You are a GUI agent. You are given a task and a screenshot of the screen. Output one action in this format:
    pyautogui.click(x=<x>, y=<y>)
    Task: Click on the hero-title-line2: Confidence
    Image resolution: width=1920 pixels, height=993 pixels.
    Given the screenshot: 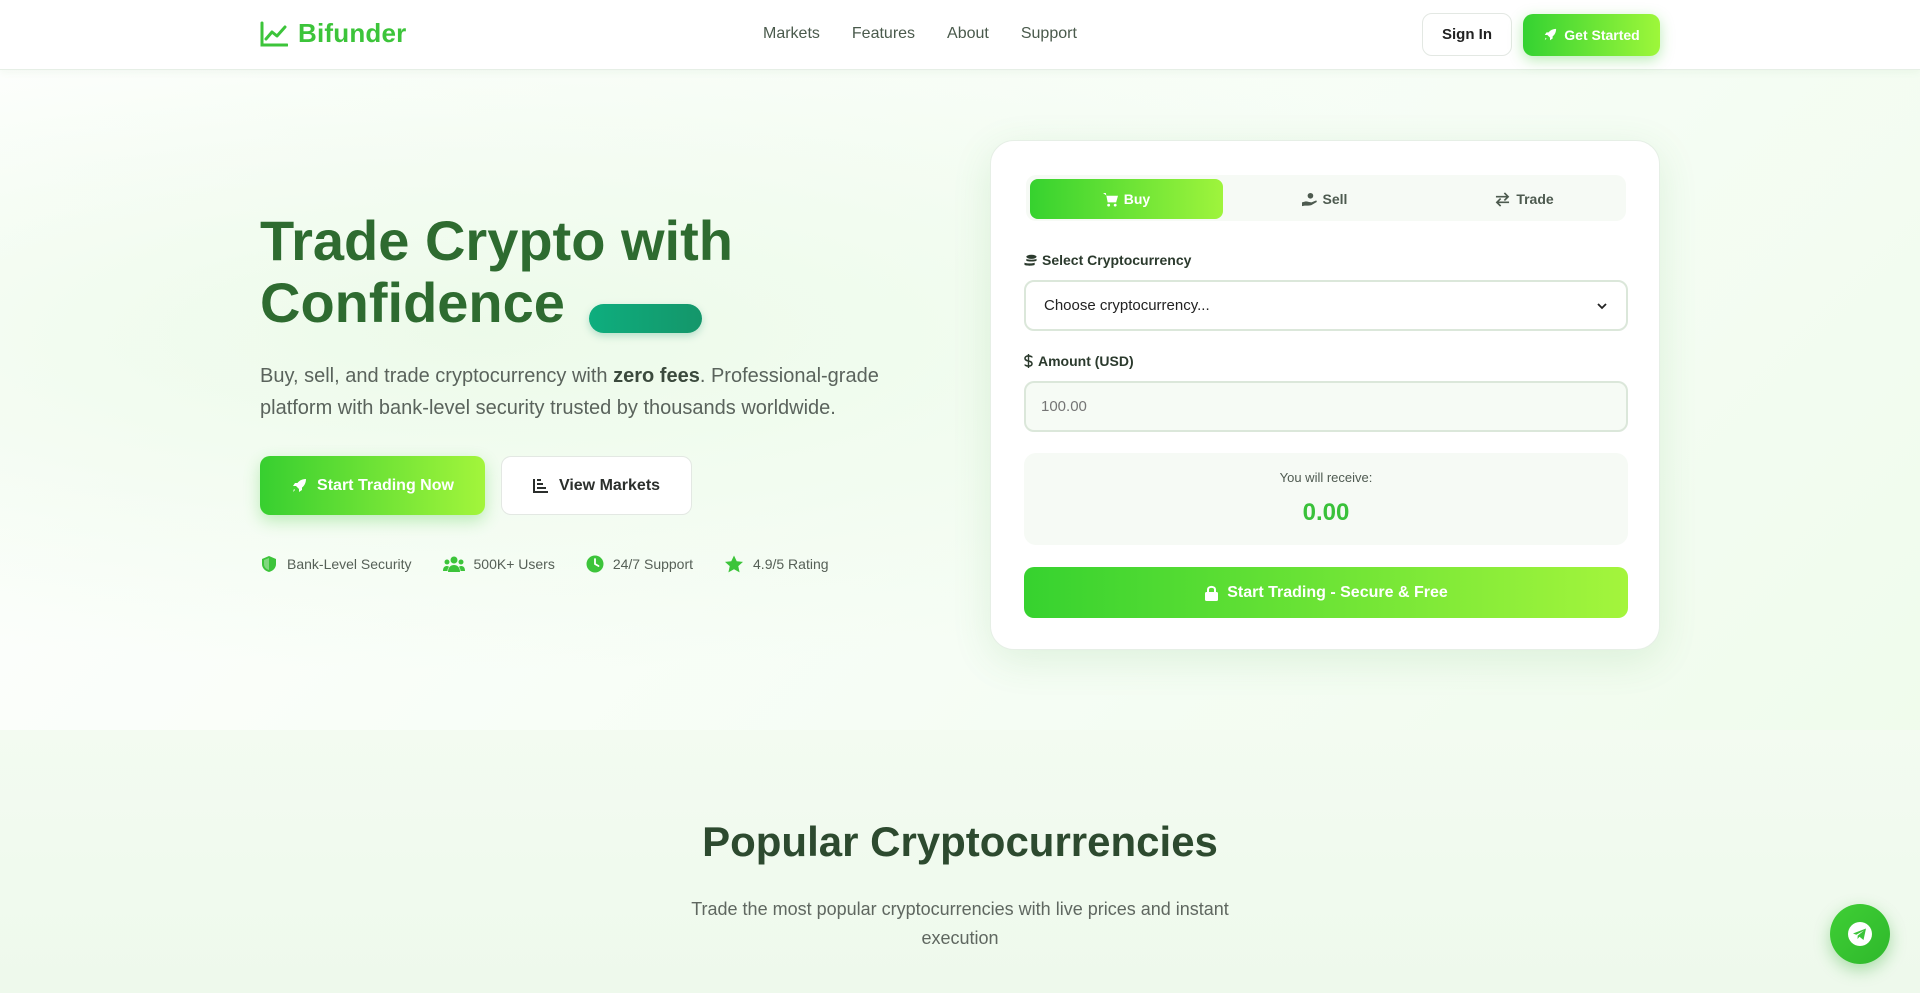 What is the action you would take?
    pyautogui.click(x=412, y=302)
    